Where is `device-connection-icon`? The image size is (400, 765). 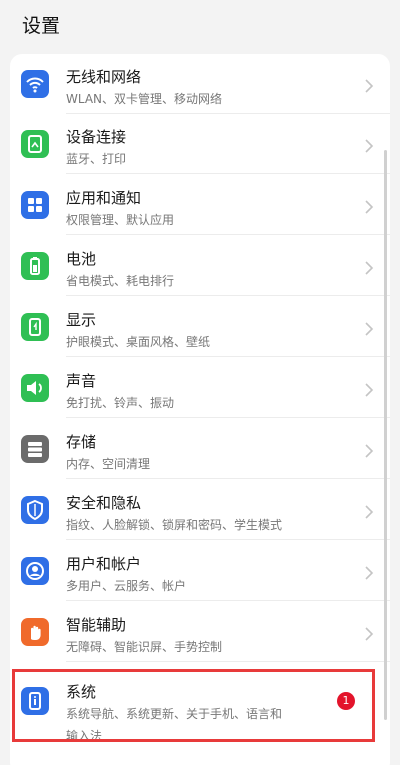
device-connection-icon is located at coordinates (35, 144).